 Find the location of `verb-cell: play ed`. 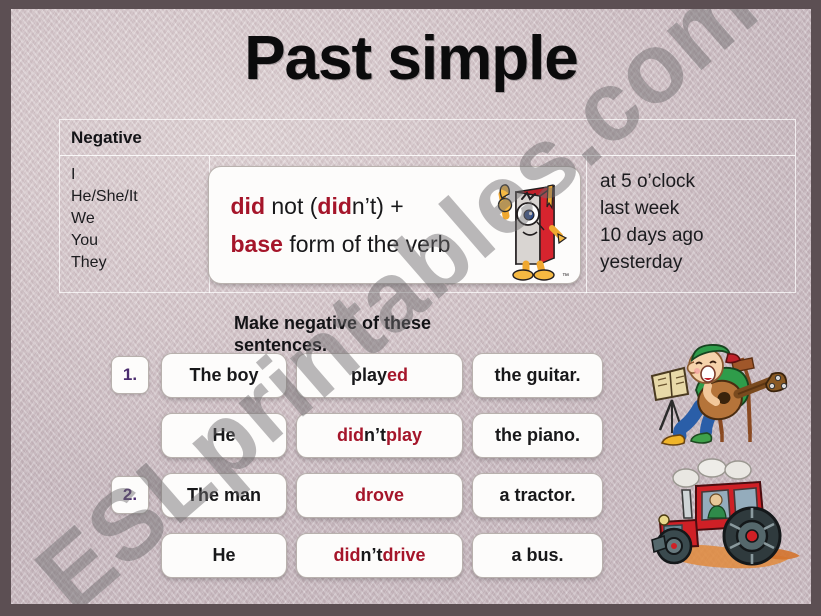

verb-cell: play ed is located at coordinates (379, 375).